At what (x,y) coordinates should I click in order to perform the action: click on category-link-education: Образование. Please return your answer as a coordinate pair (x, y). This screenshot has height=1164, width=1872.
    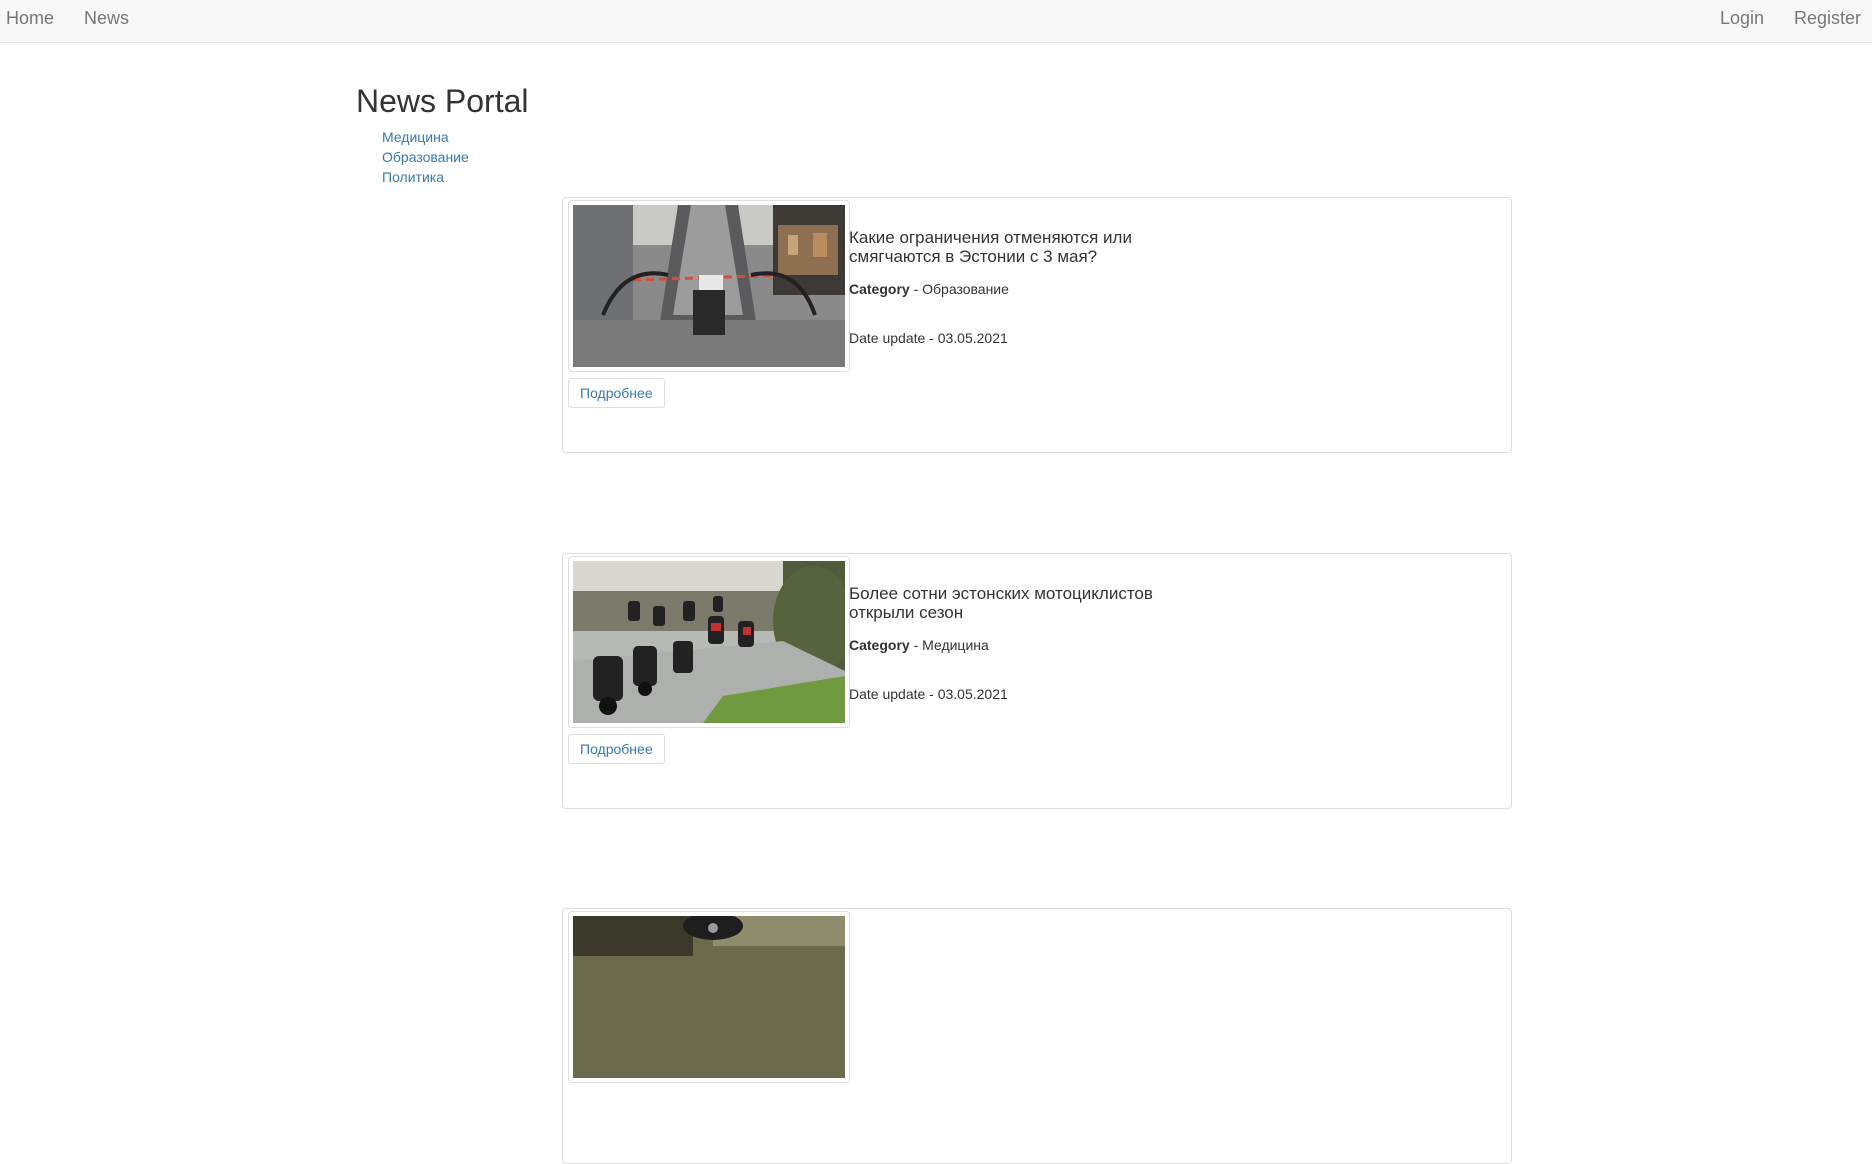
    Looking at the image, I should click on (425, 157).